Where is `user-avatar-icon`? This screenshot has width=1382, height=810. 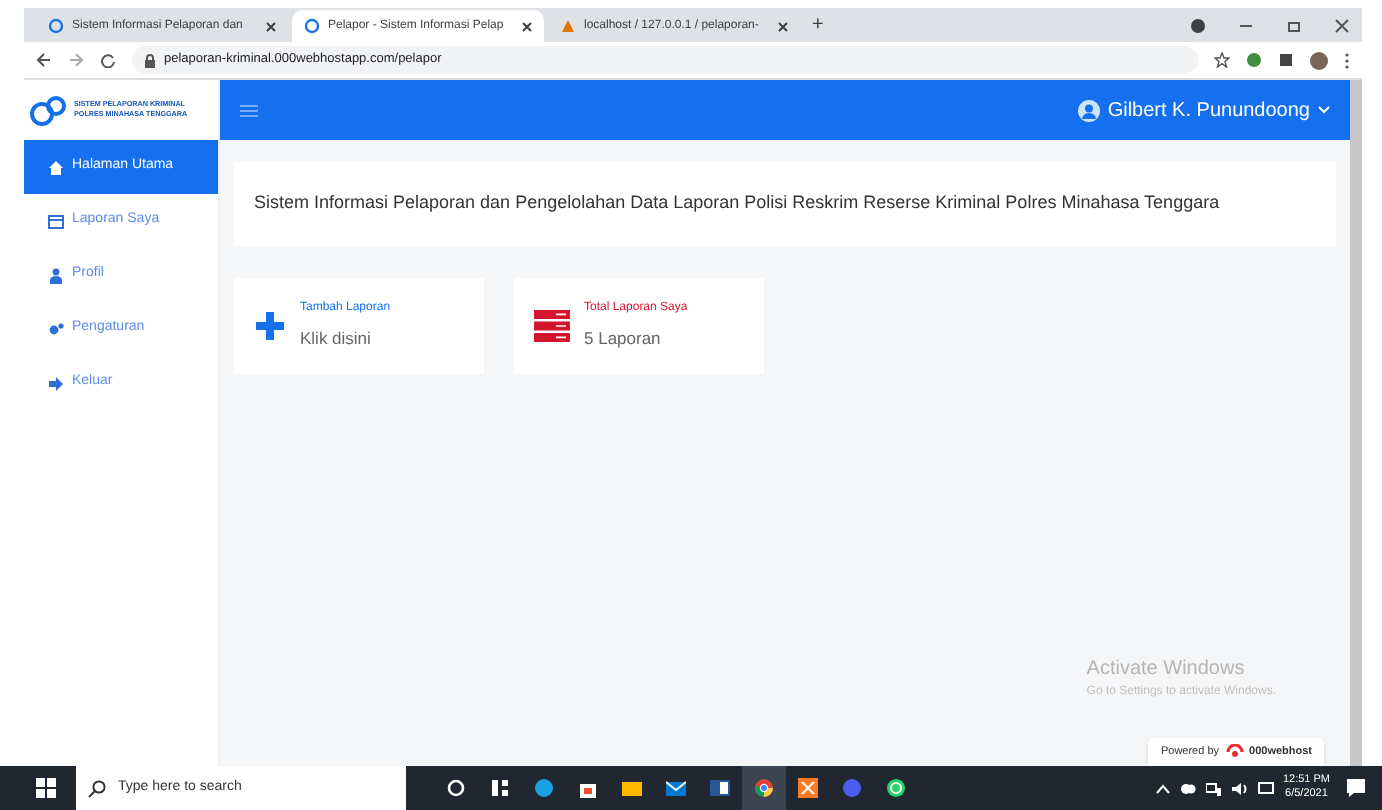 user-avatar-icon is located at coordinates (1088, 110).